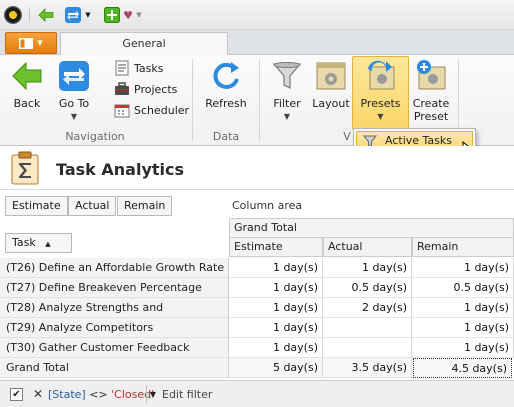  Describe the element at coordinates (287, 75) in the screenshot. I see `filter-funnel-icon` at that location.